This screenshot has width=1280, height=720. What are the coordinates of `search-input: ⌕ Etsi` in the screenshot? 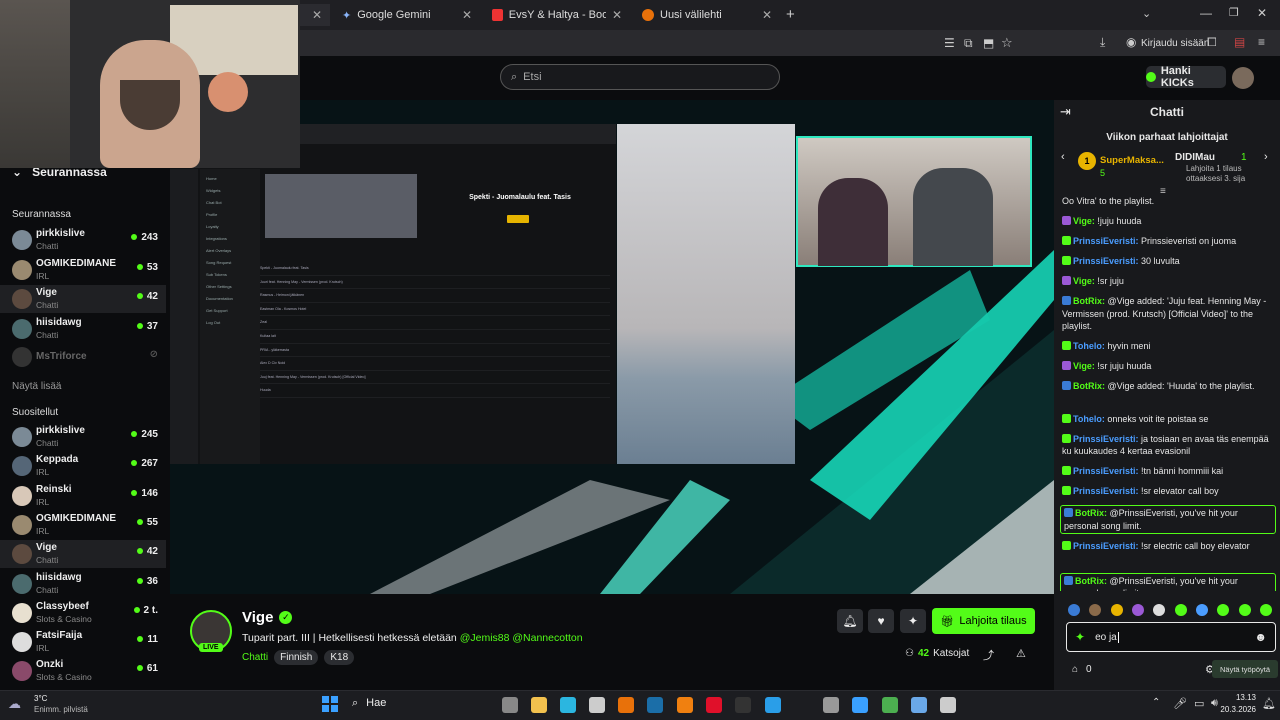 It's located at (640, 77).